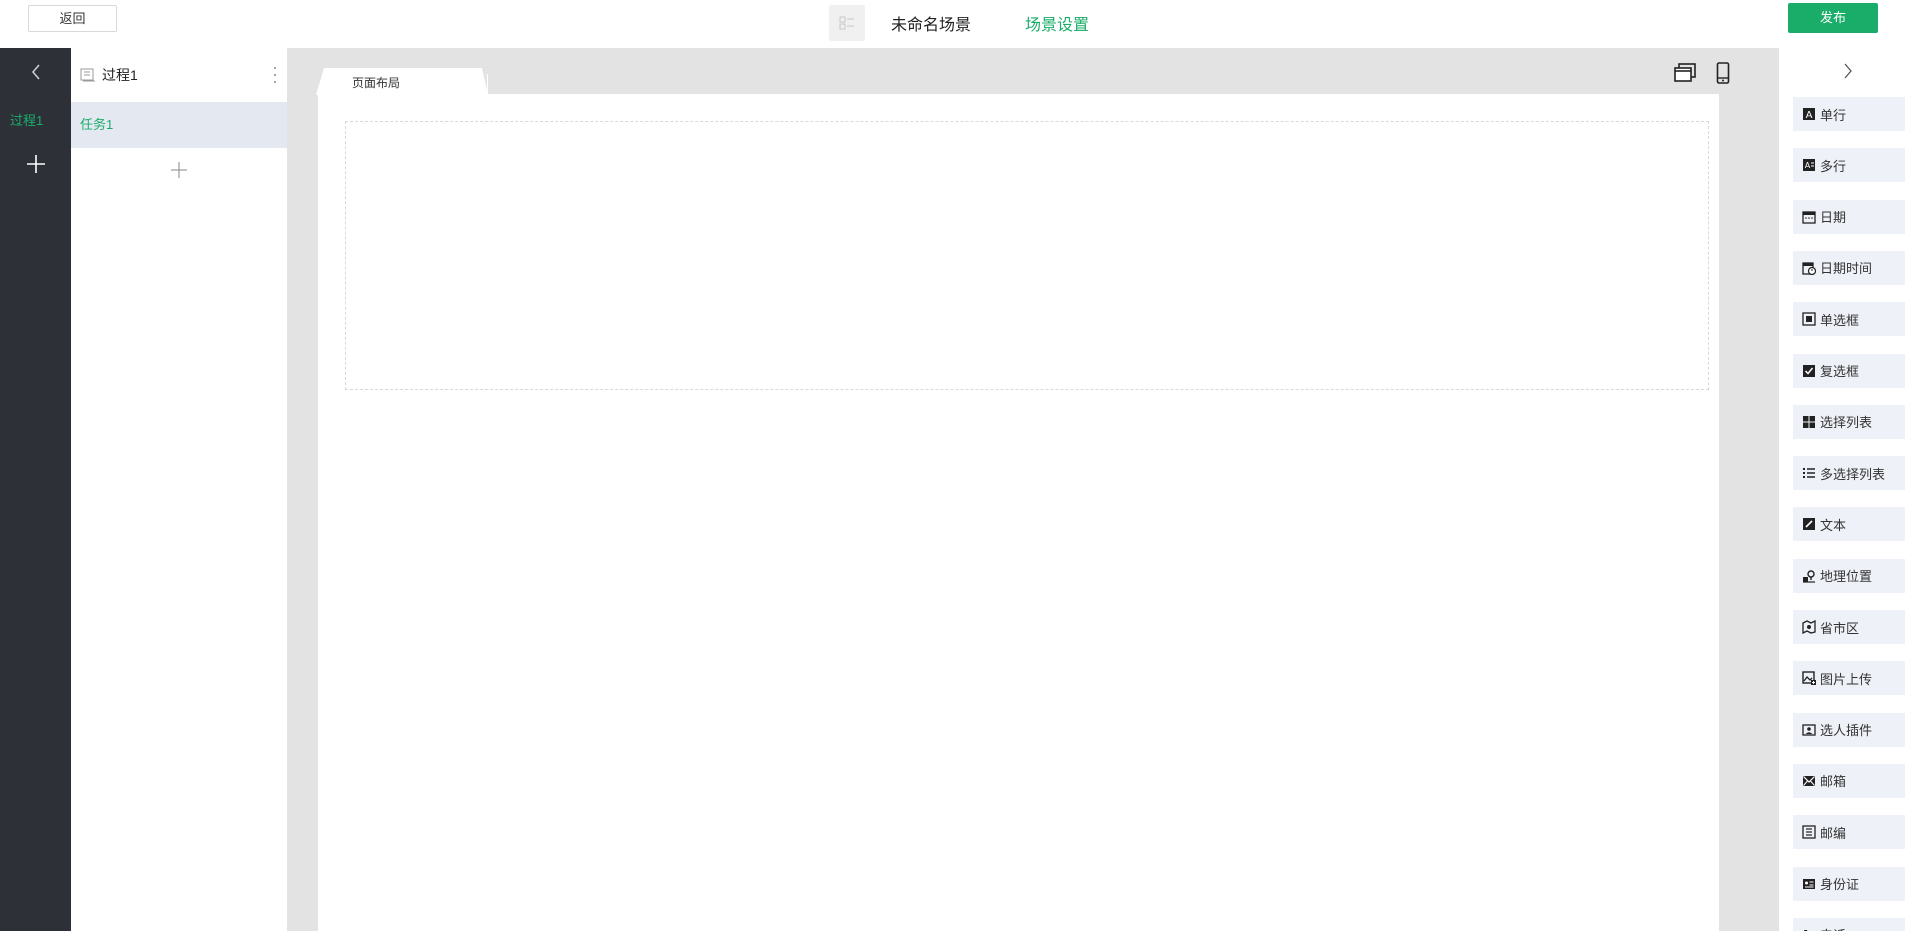  Describe the element at coordinates (1849, 165) in the screenshot. I see `component-item: A 多行` at that location.